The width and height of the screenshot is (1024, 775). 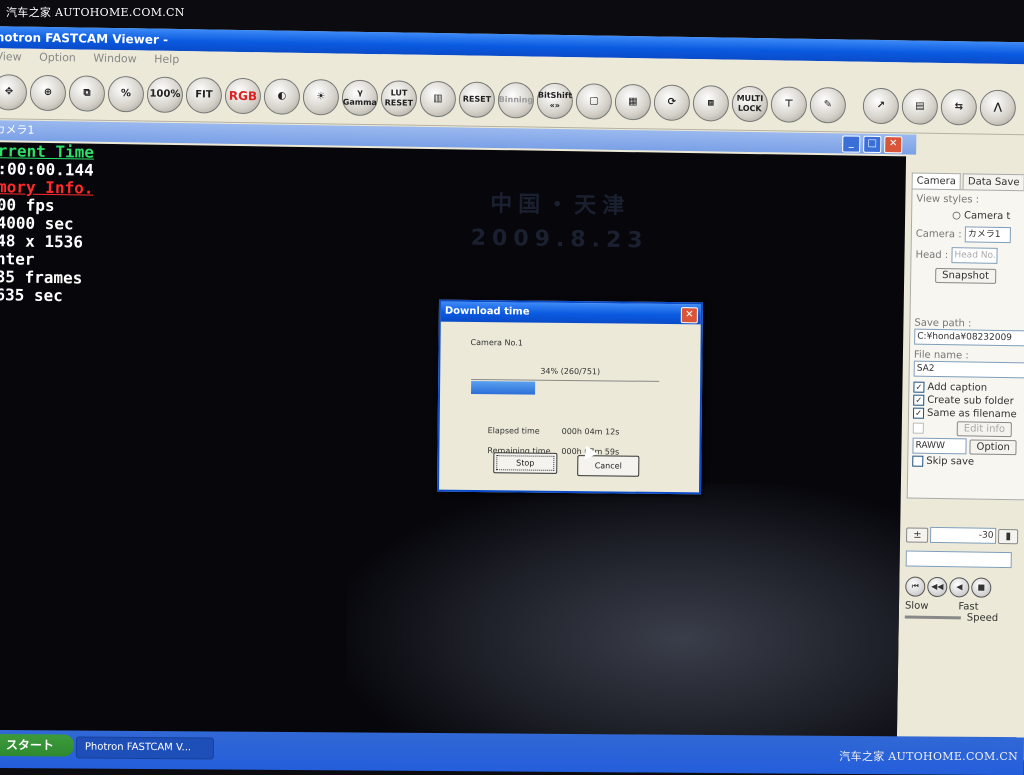 I want to click on file-name-field: SA2, so click(x=968, y=369).